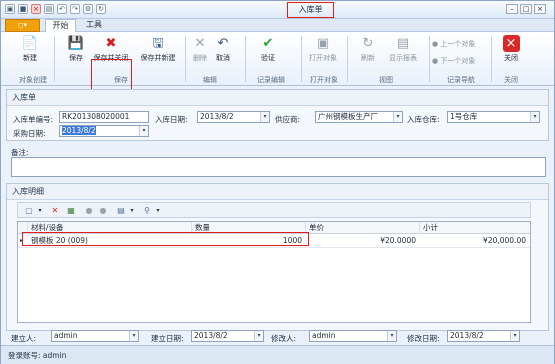  I want to click on new-button: 📄 新建, so click(30, 49).